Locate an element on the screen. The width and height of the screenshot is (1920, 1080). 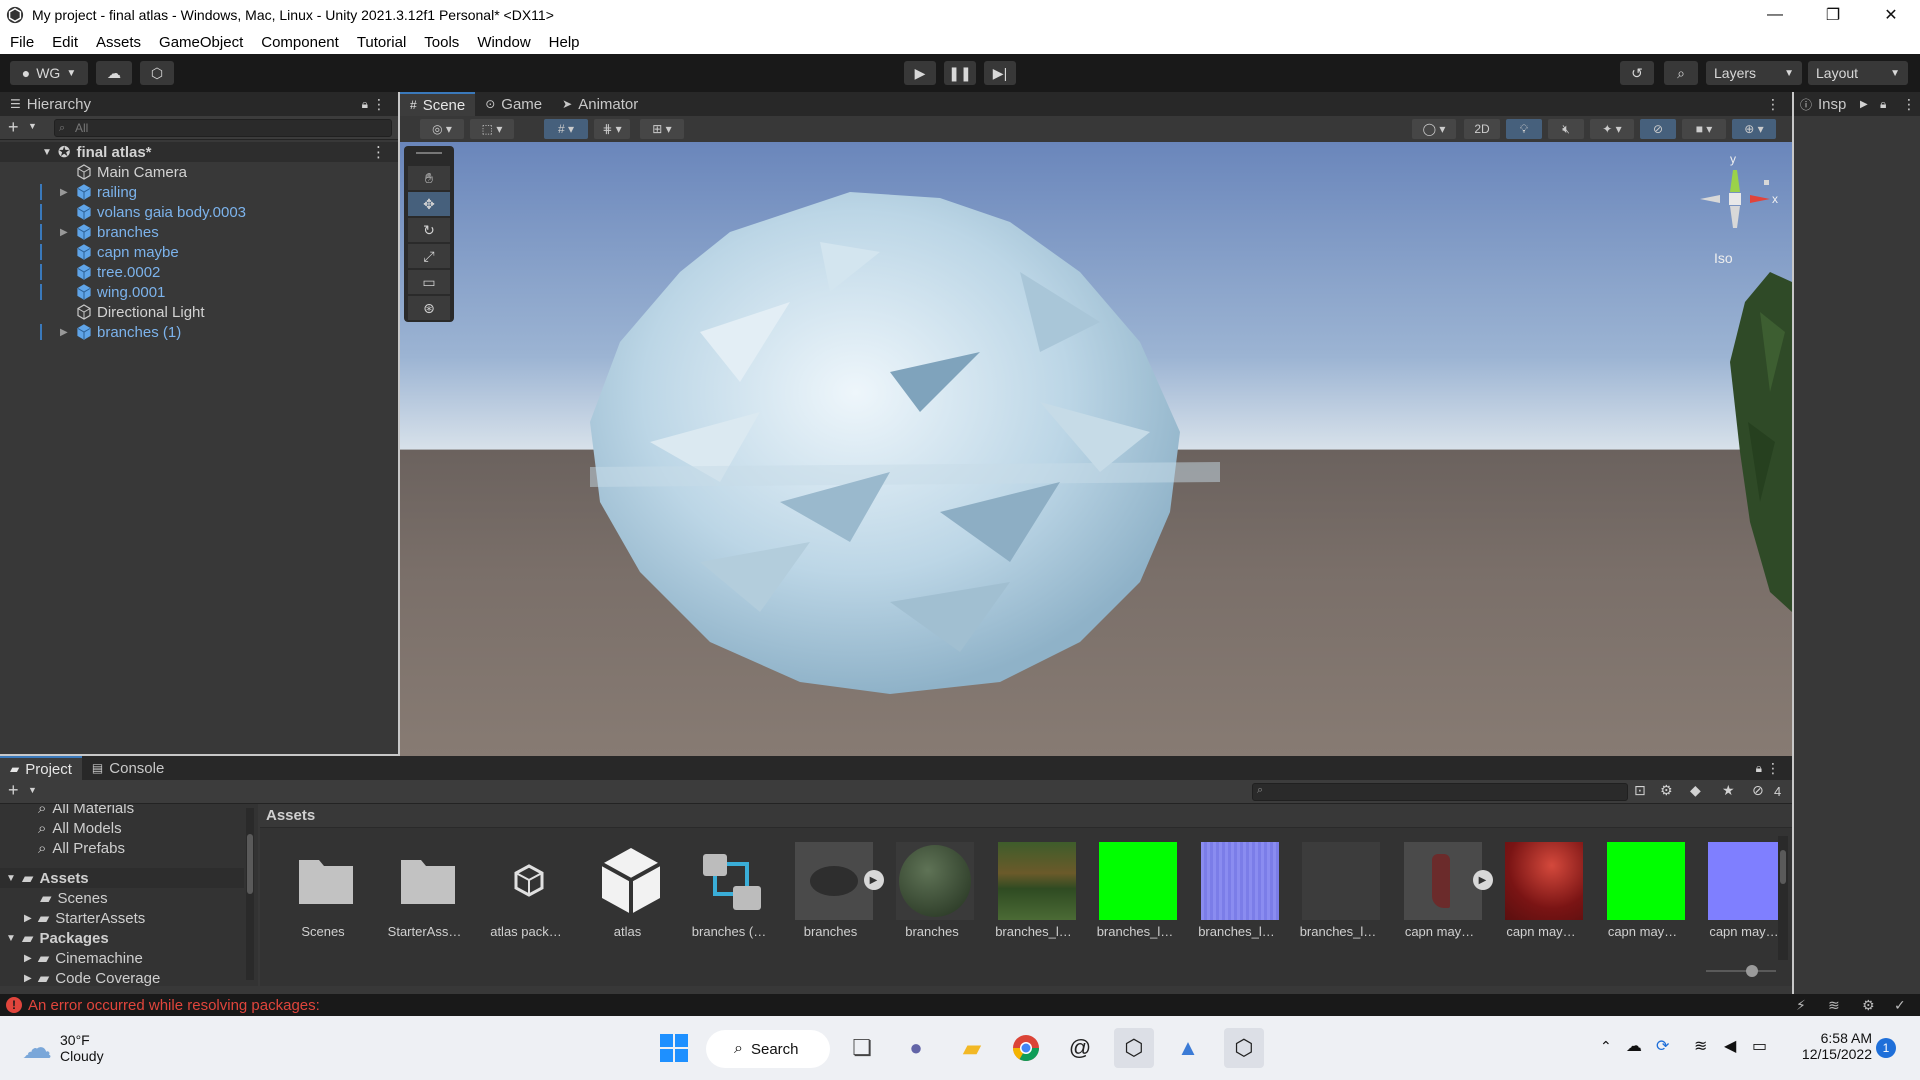
cube-orientation-dropdown: ⬚ ▾ is located at coordinates (492, 129).